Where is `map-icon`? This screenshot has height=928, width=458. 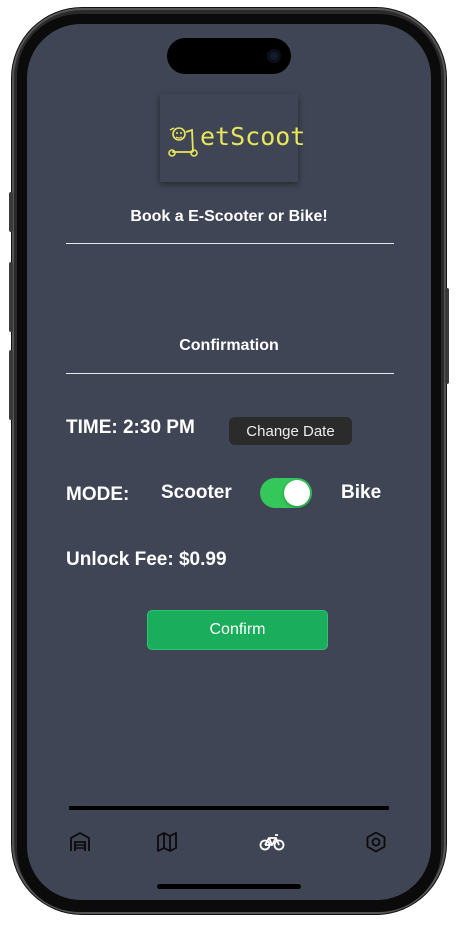
map-icon is located at coordinates (167, 842).